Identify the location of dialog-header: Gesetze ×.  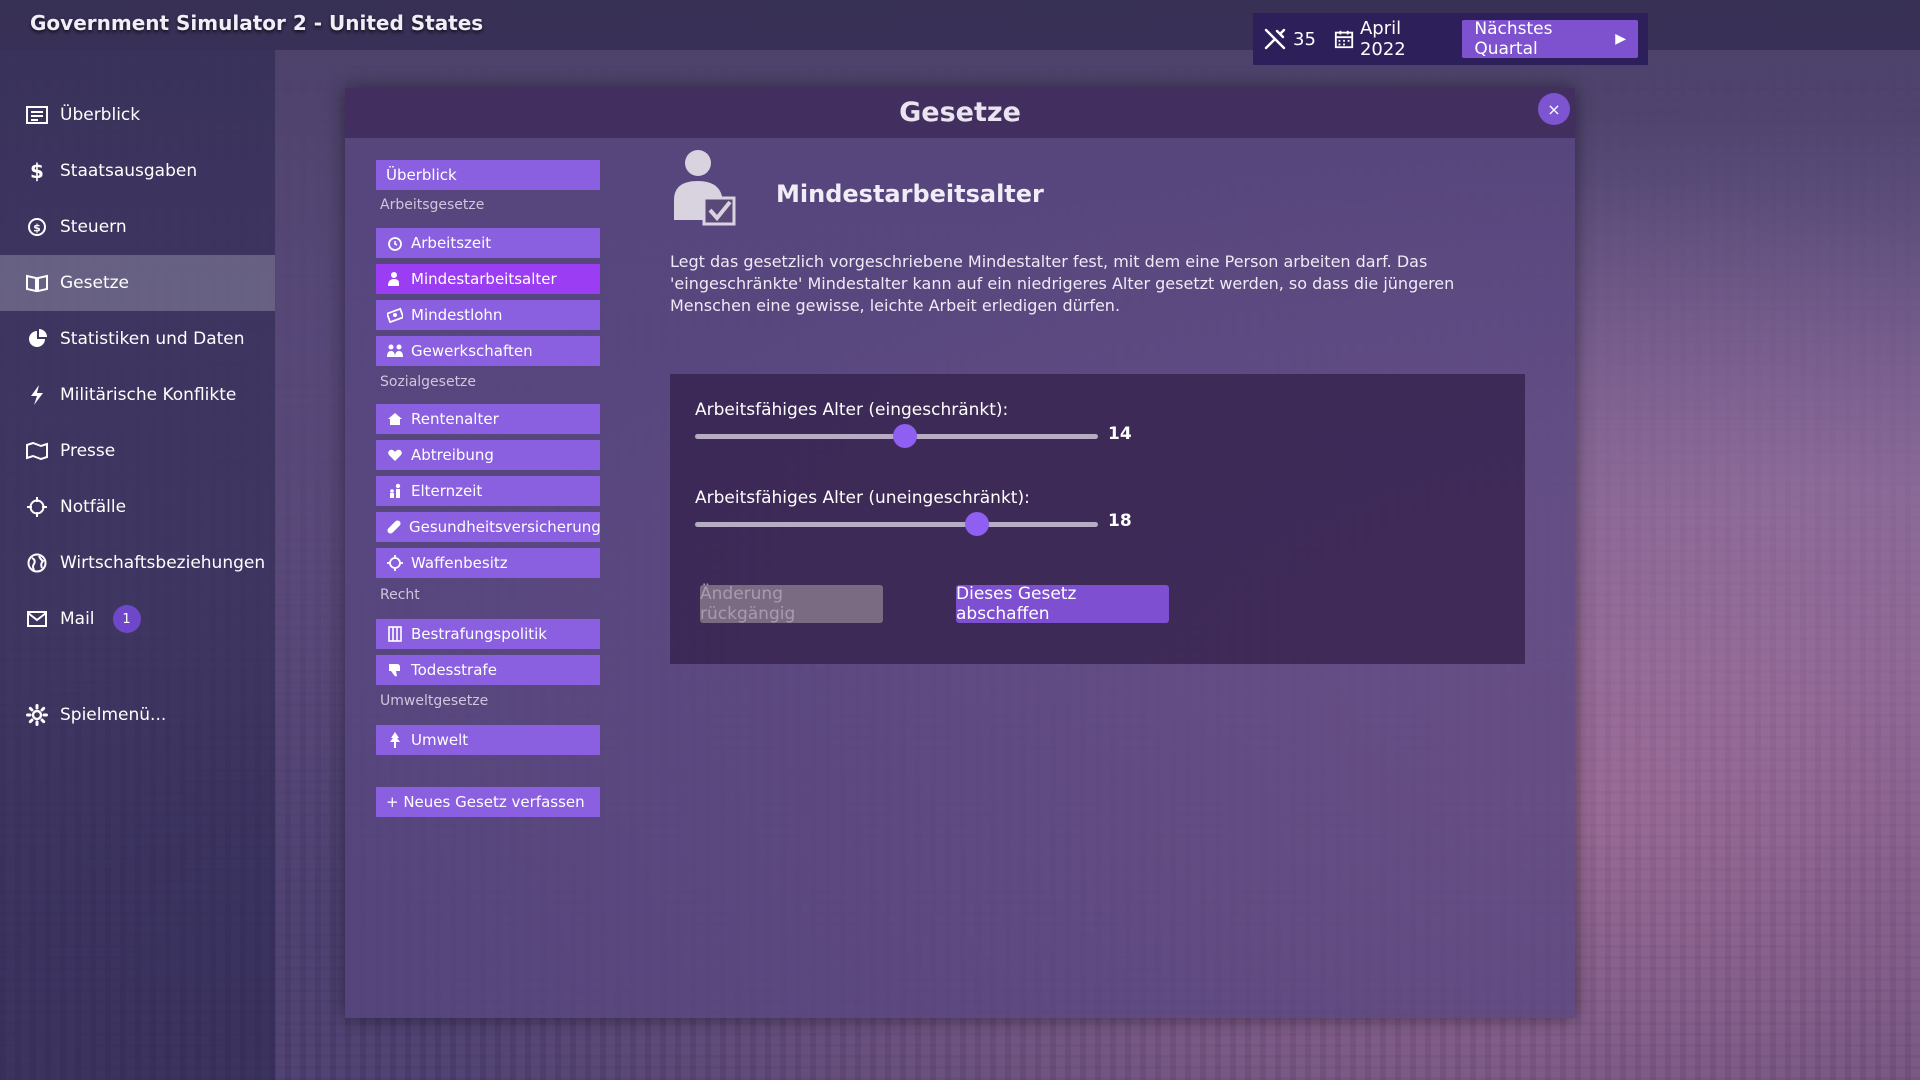
(960, 113).